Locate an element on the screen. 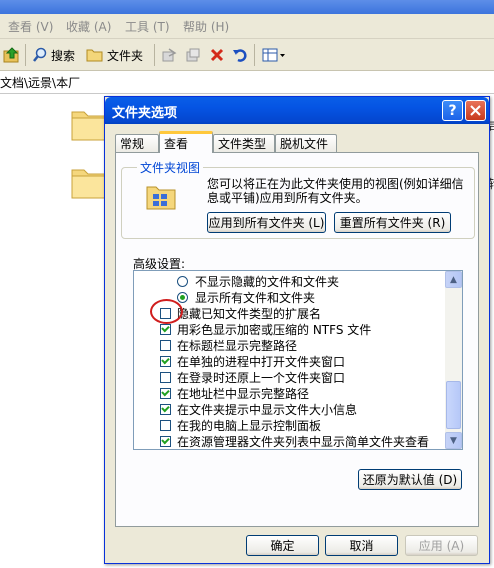 The height and width of the screenshot is (568, 494). list-item: 在登录时还原上一个文件夹窗口 is located at coordinates (311, 377).